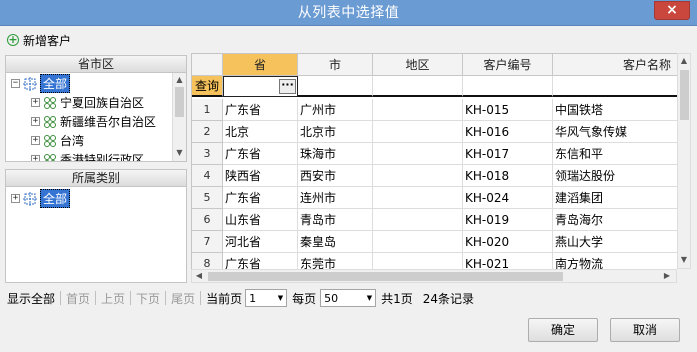 This screenshot has width=697, height=352. I want to click on per-page-select: 50 ▼, so click(348, 298).